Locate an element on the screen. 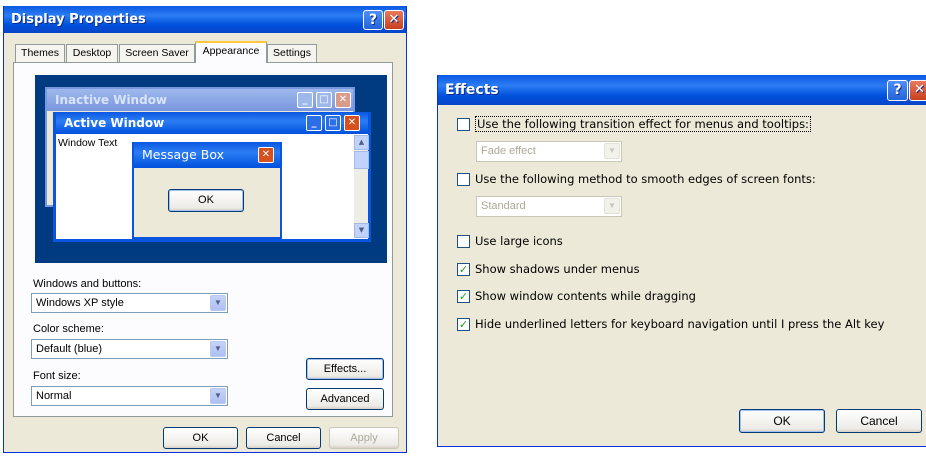 This screenshot has height=459, width=926. shadows-label: Show shadows under menus is located at coordinates (557, 269).